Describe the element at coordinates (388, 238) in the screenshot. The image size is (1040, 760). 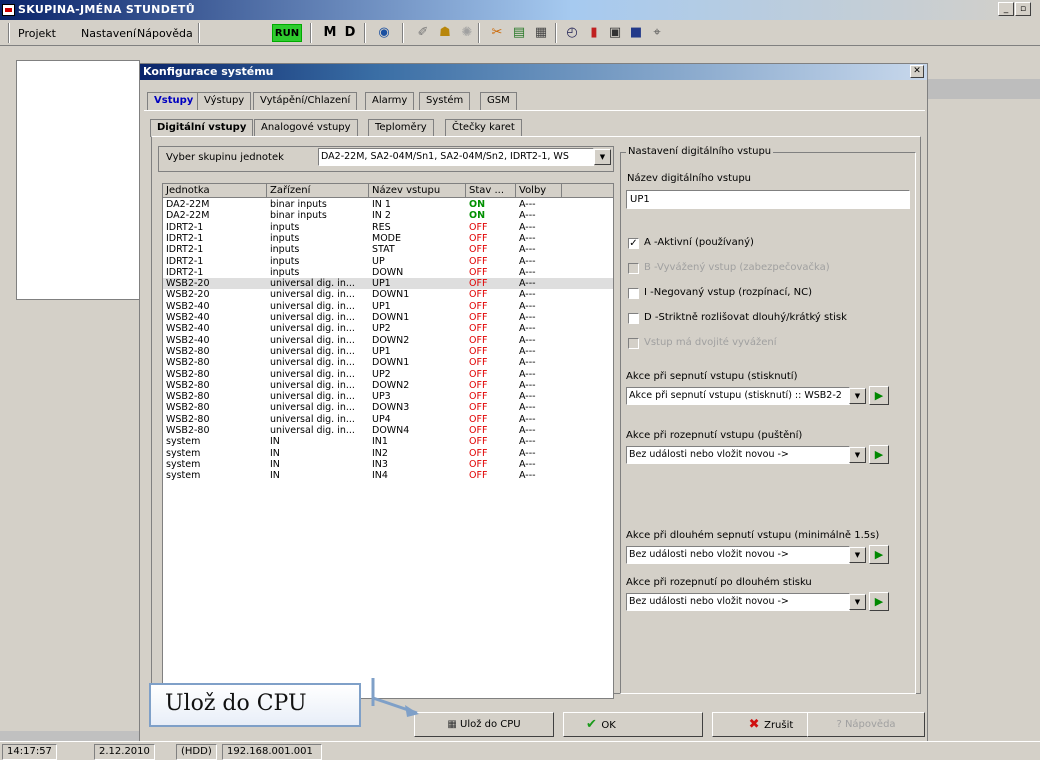
I see `table-row: IDRT2-1 inputs MODE OFF A---` at that location.